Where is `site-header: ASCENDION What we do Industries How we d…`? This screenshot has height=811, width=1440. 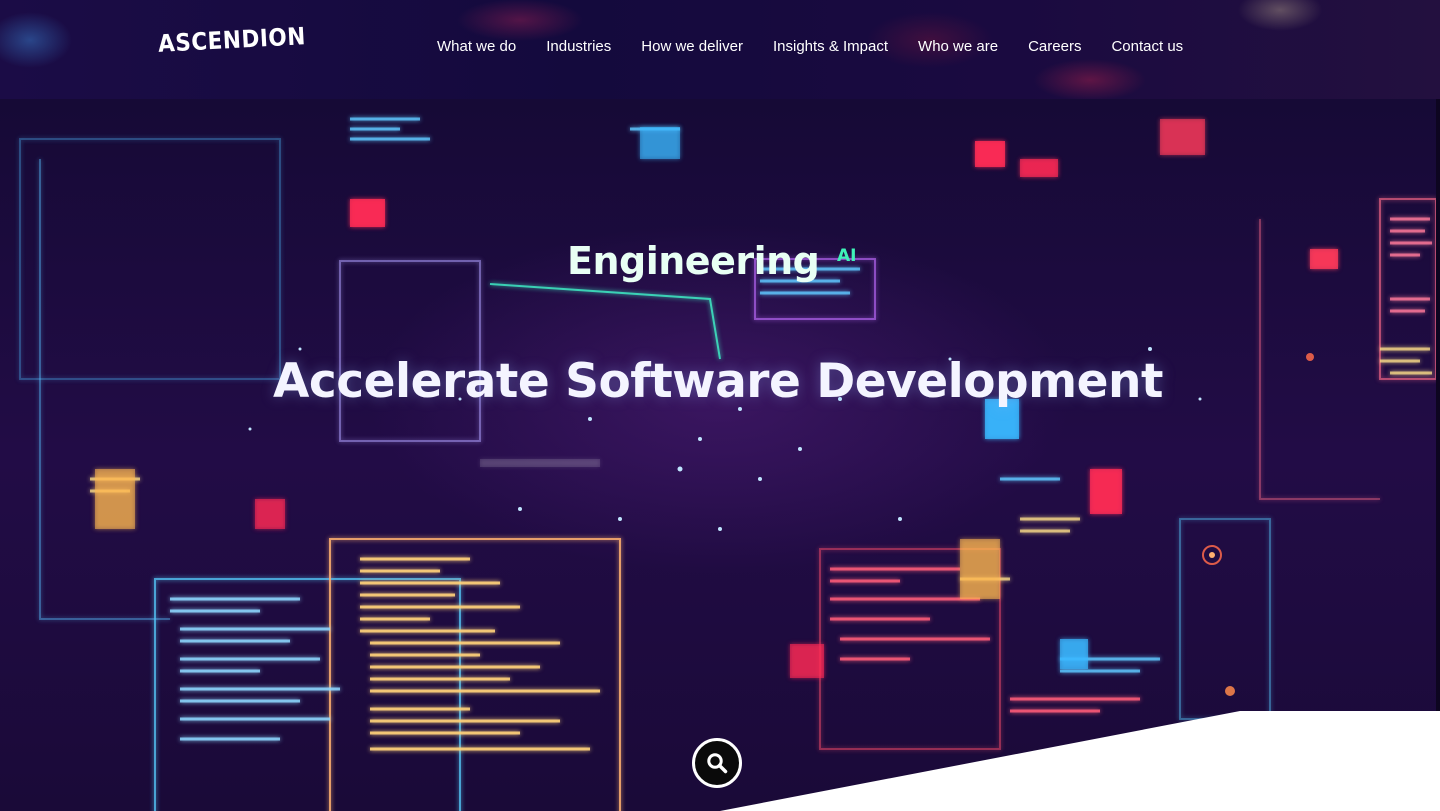 site-header: ASCENDION What we do Industries How we d… is located at coordinates (720, 49).